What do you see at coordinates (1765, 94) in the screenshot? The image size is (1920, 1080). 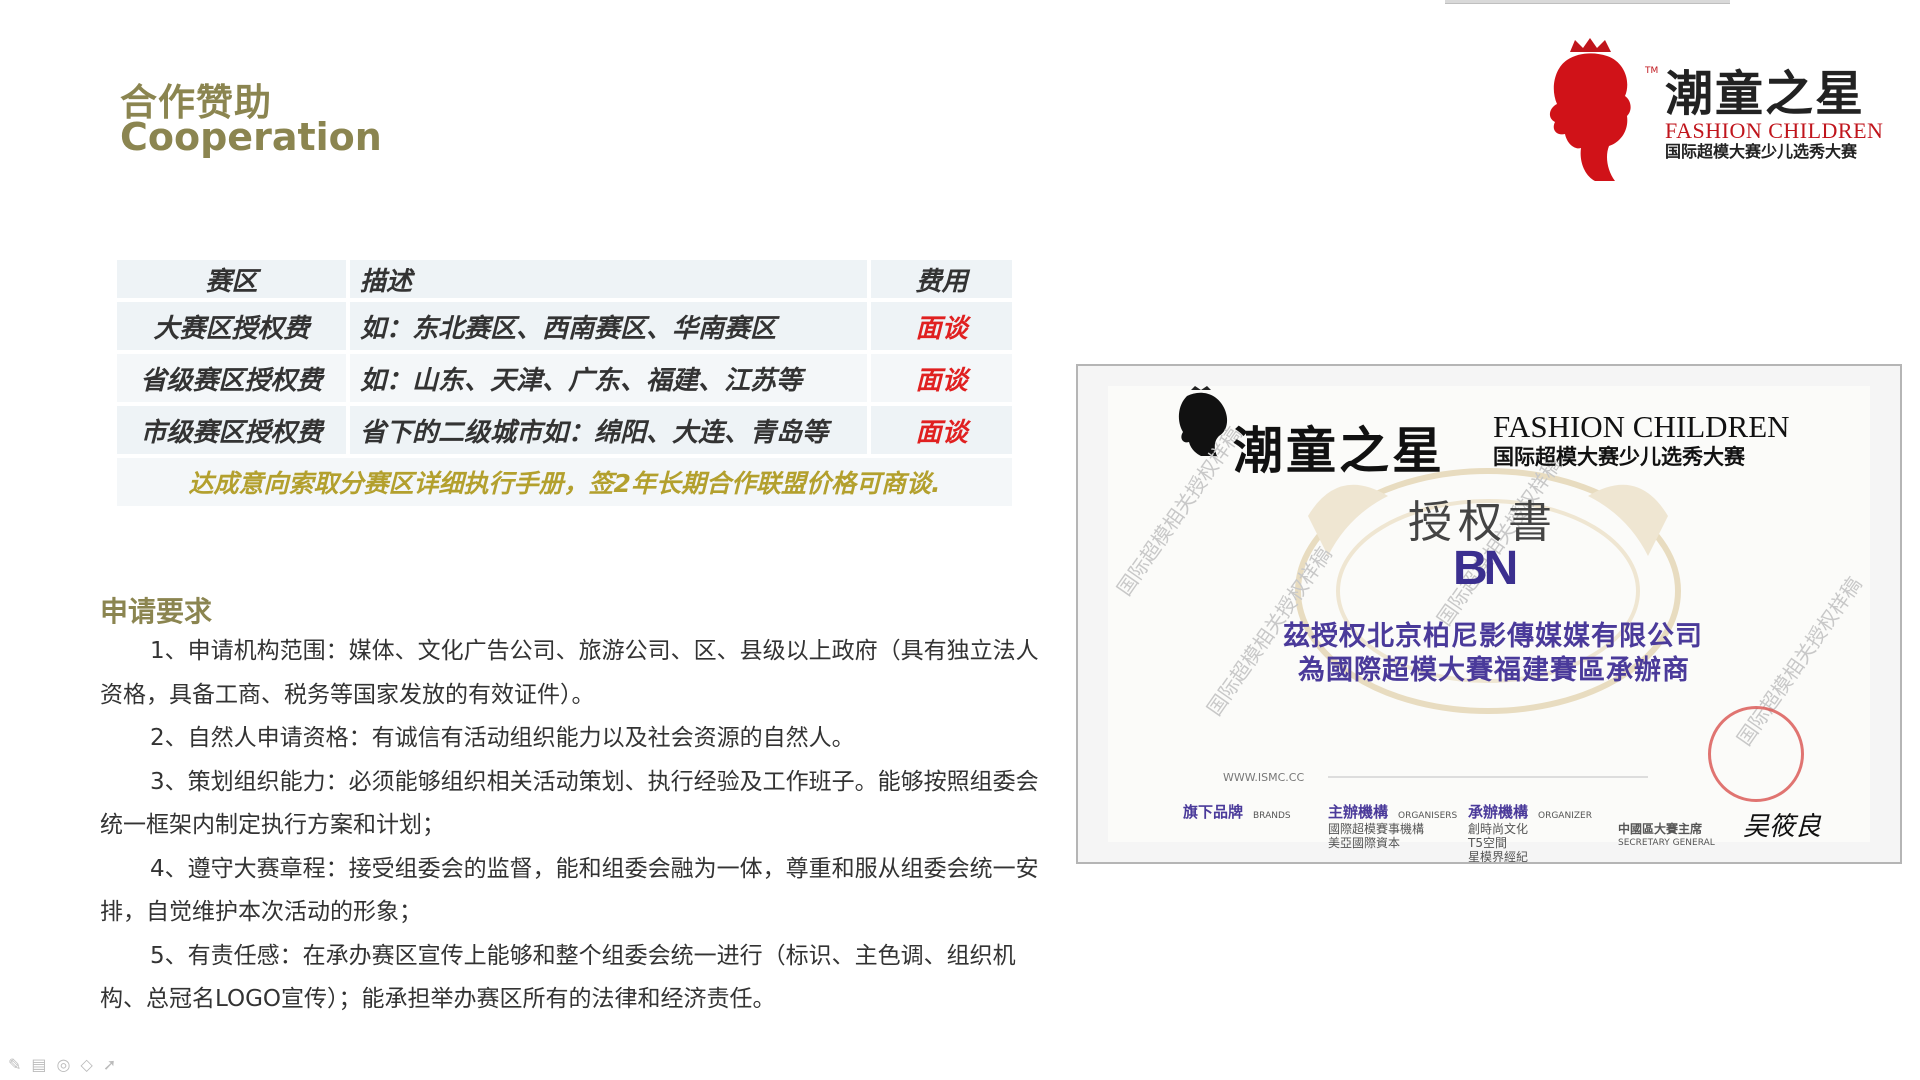 I see `logo-name: 潮童之星` at bounding box center [1765, 94].